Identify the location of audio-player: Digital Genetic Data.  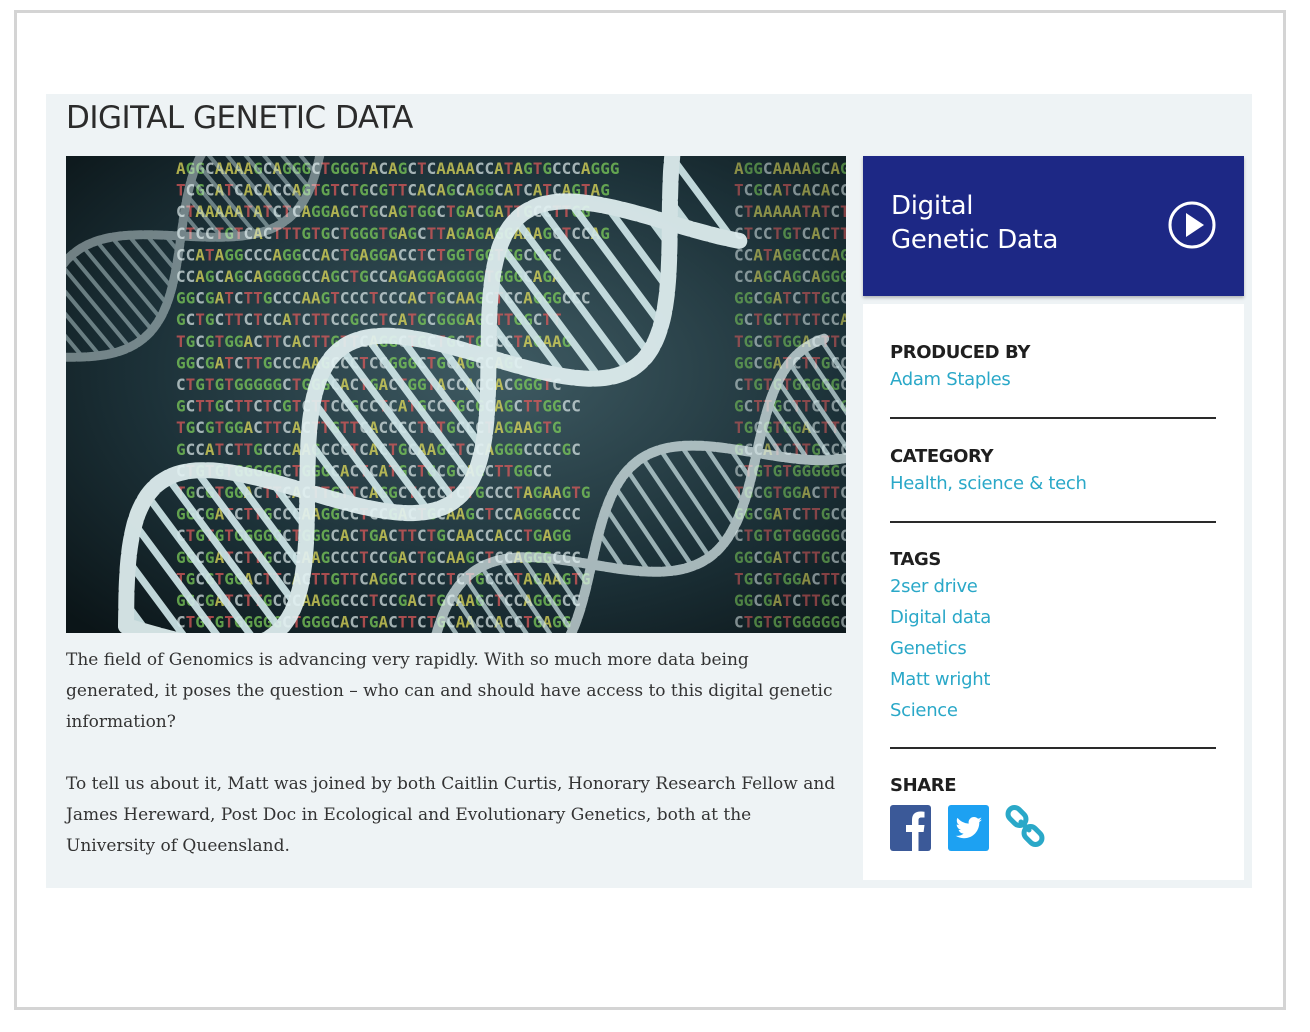
(1053, 226).